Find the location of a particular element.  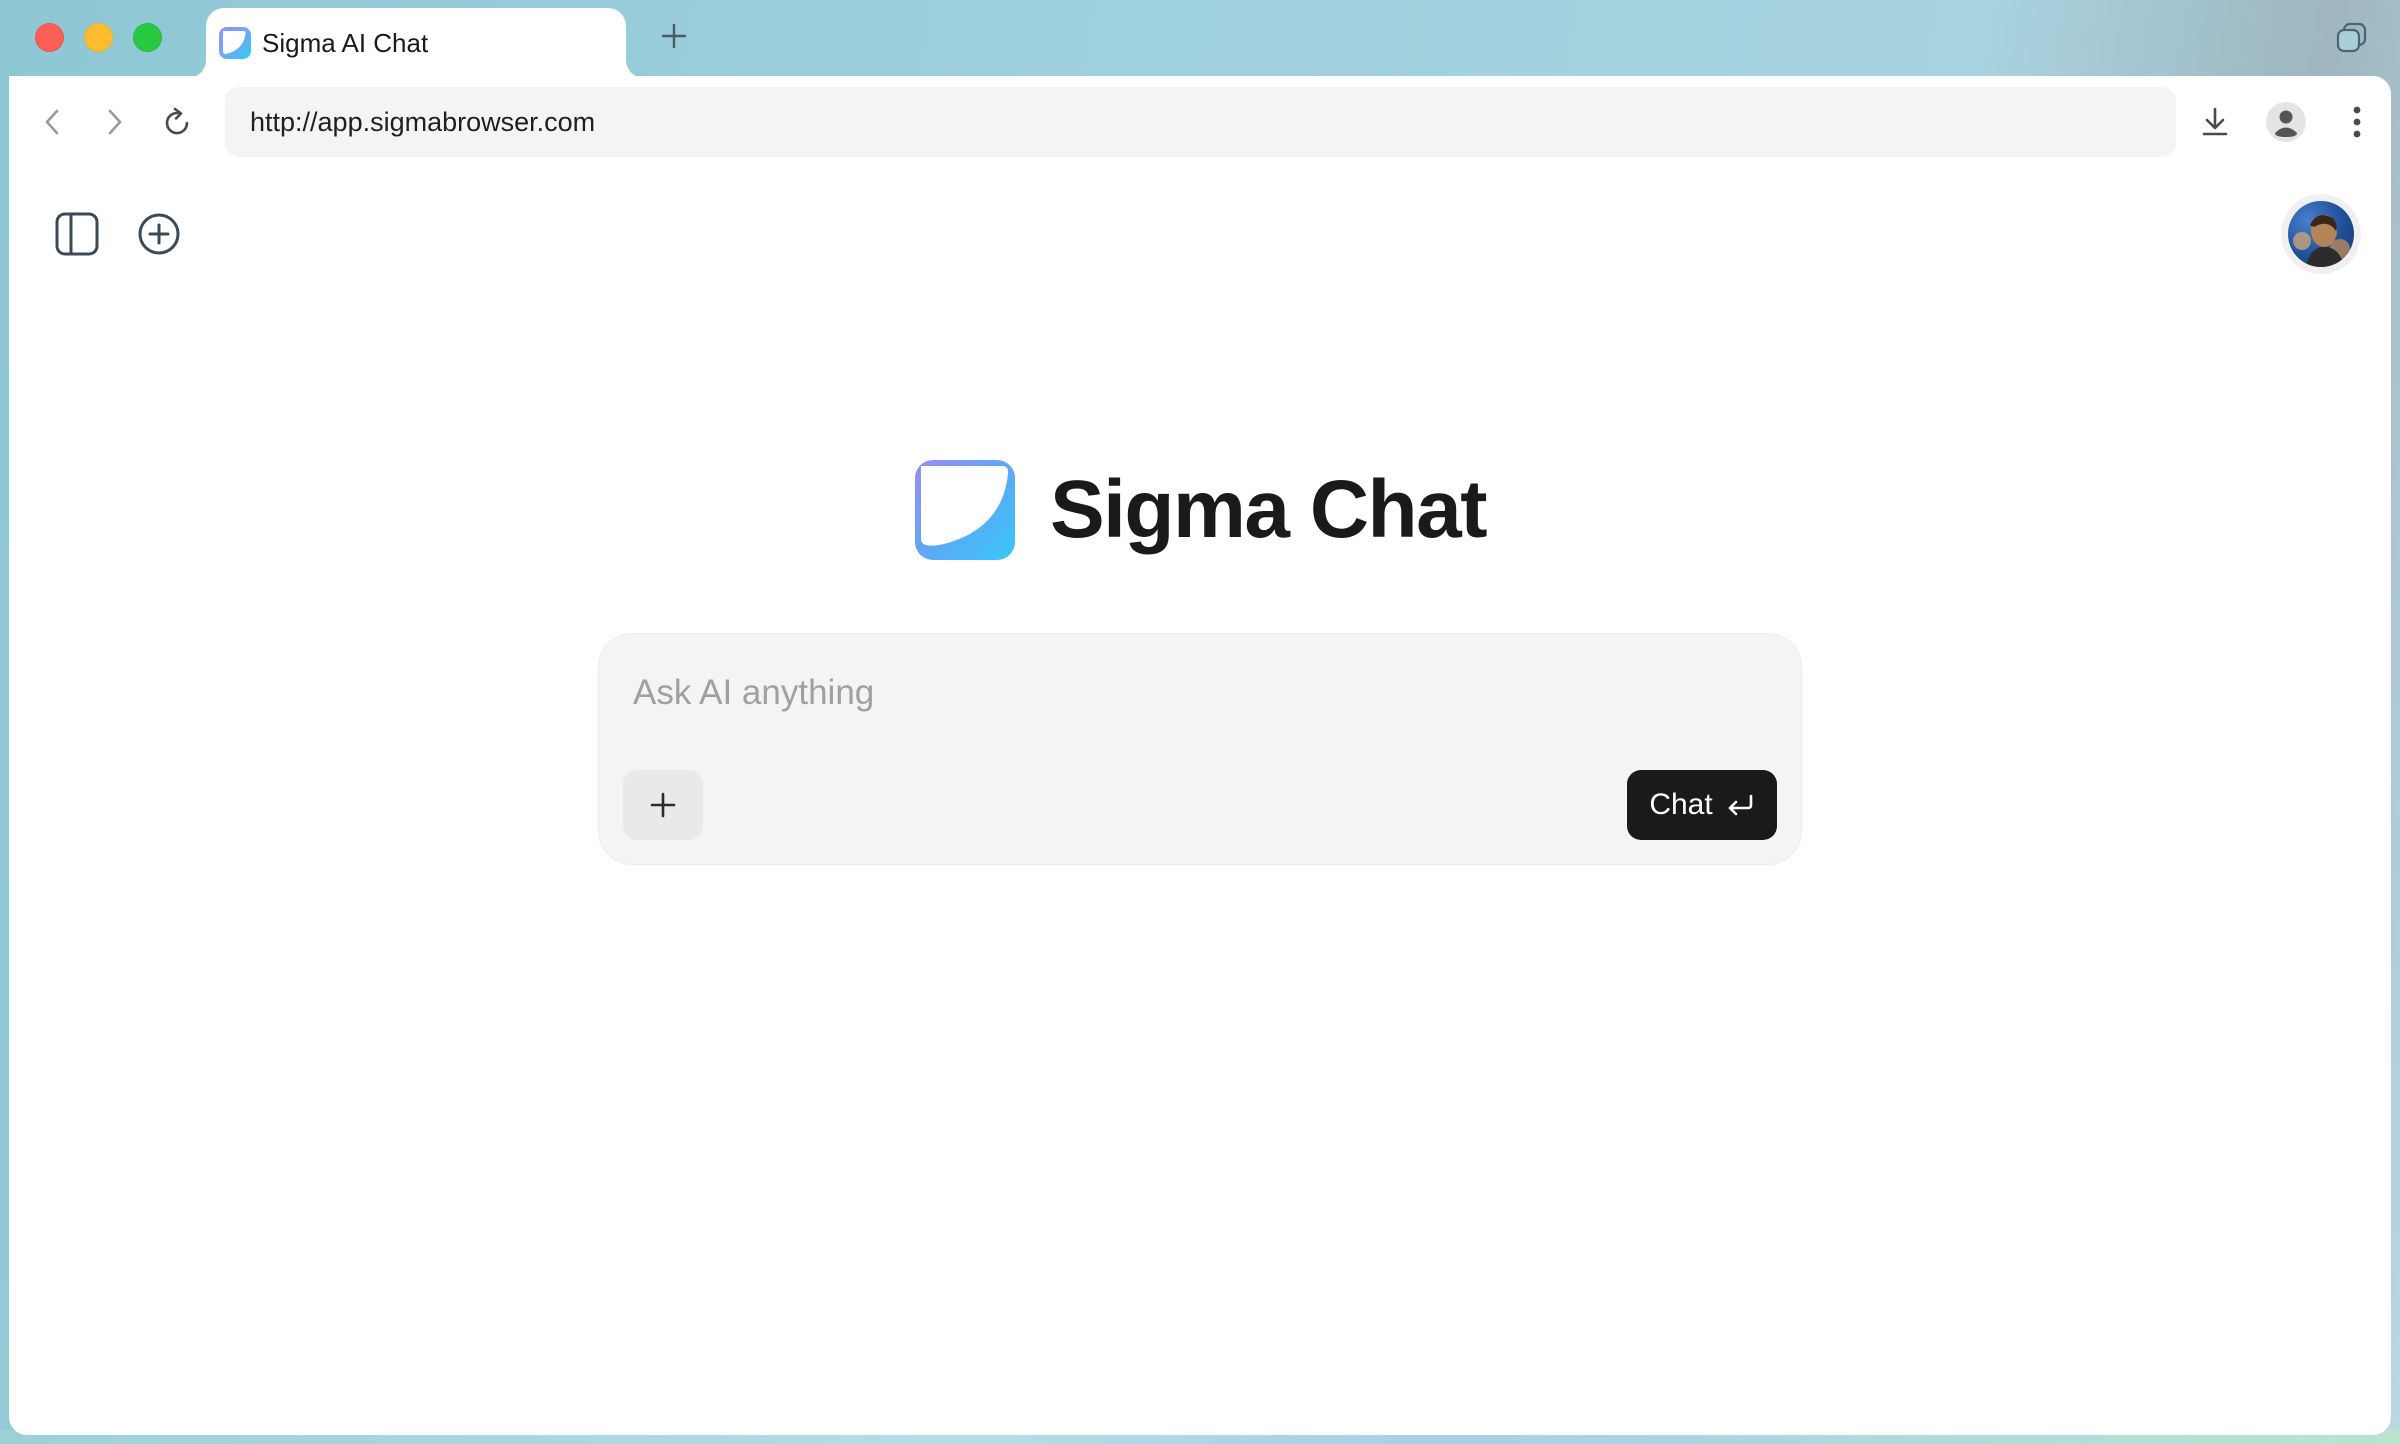

more-menu-button is located at coordinates (2357, 122).